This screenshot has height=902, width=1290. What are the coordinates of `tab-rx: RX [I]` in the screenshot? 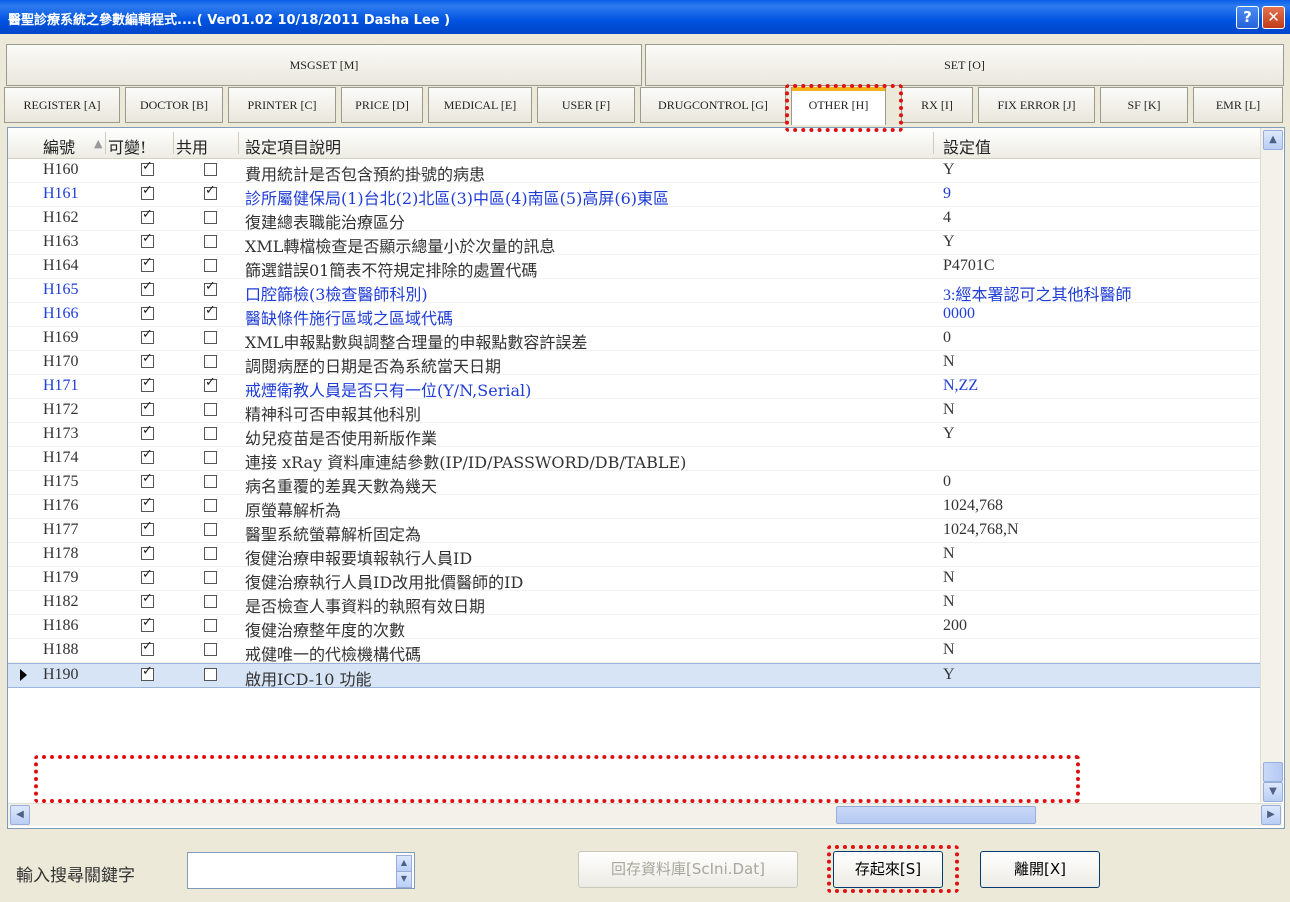 It's located at (937, 105).